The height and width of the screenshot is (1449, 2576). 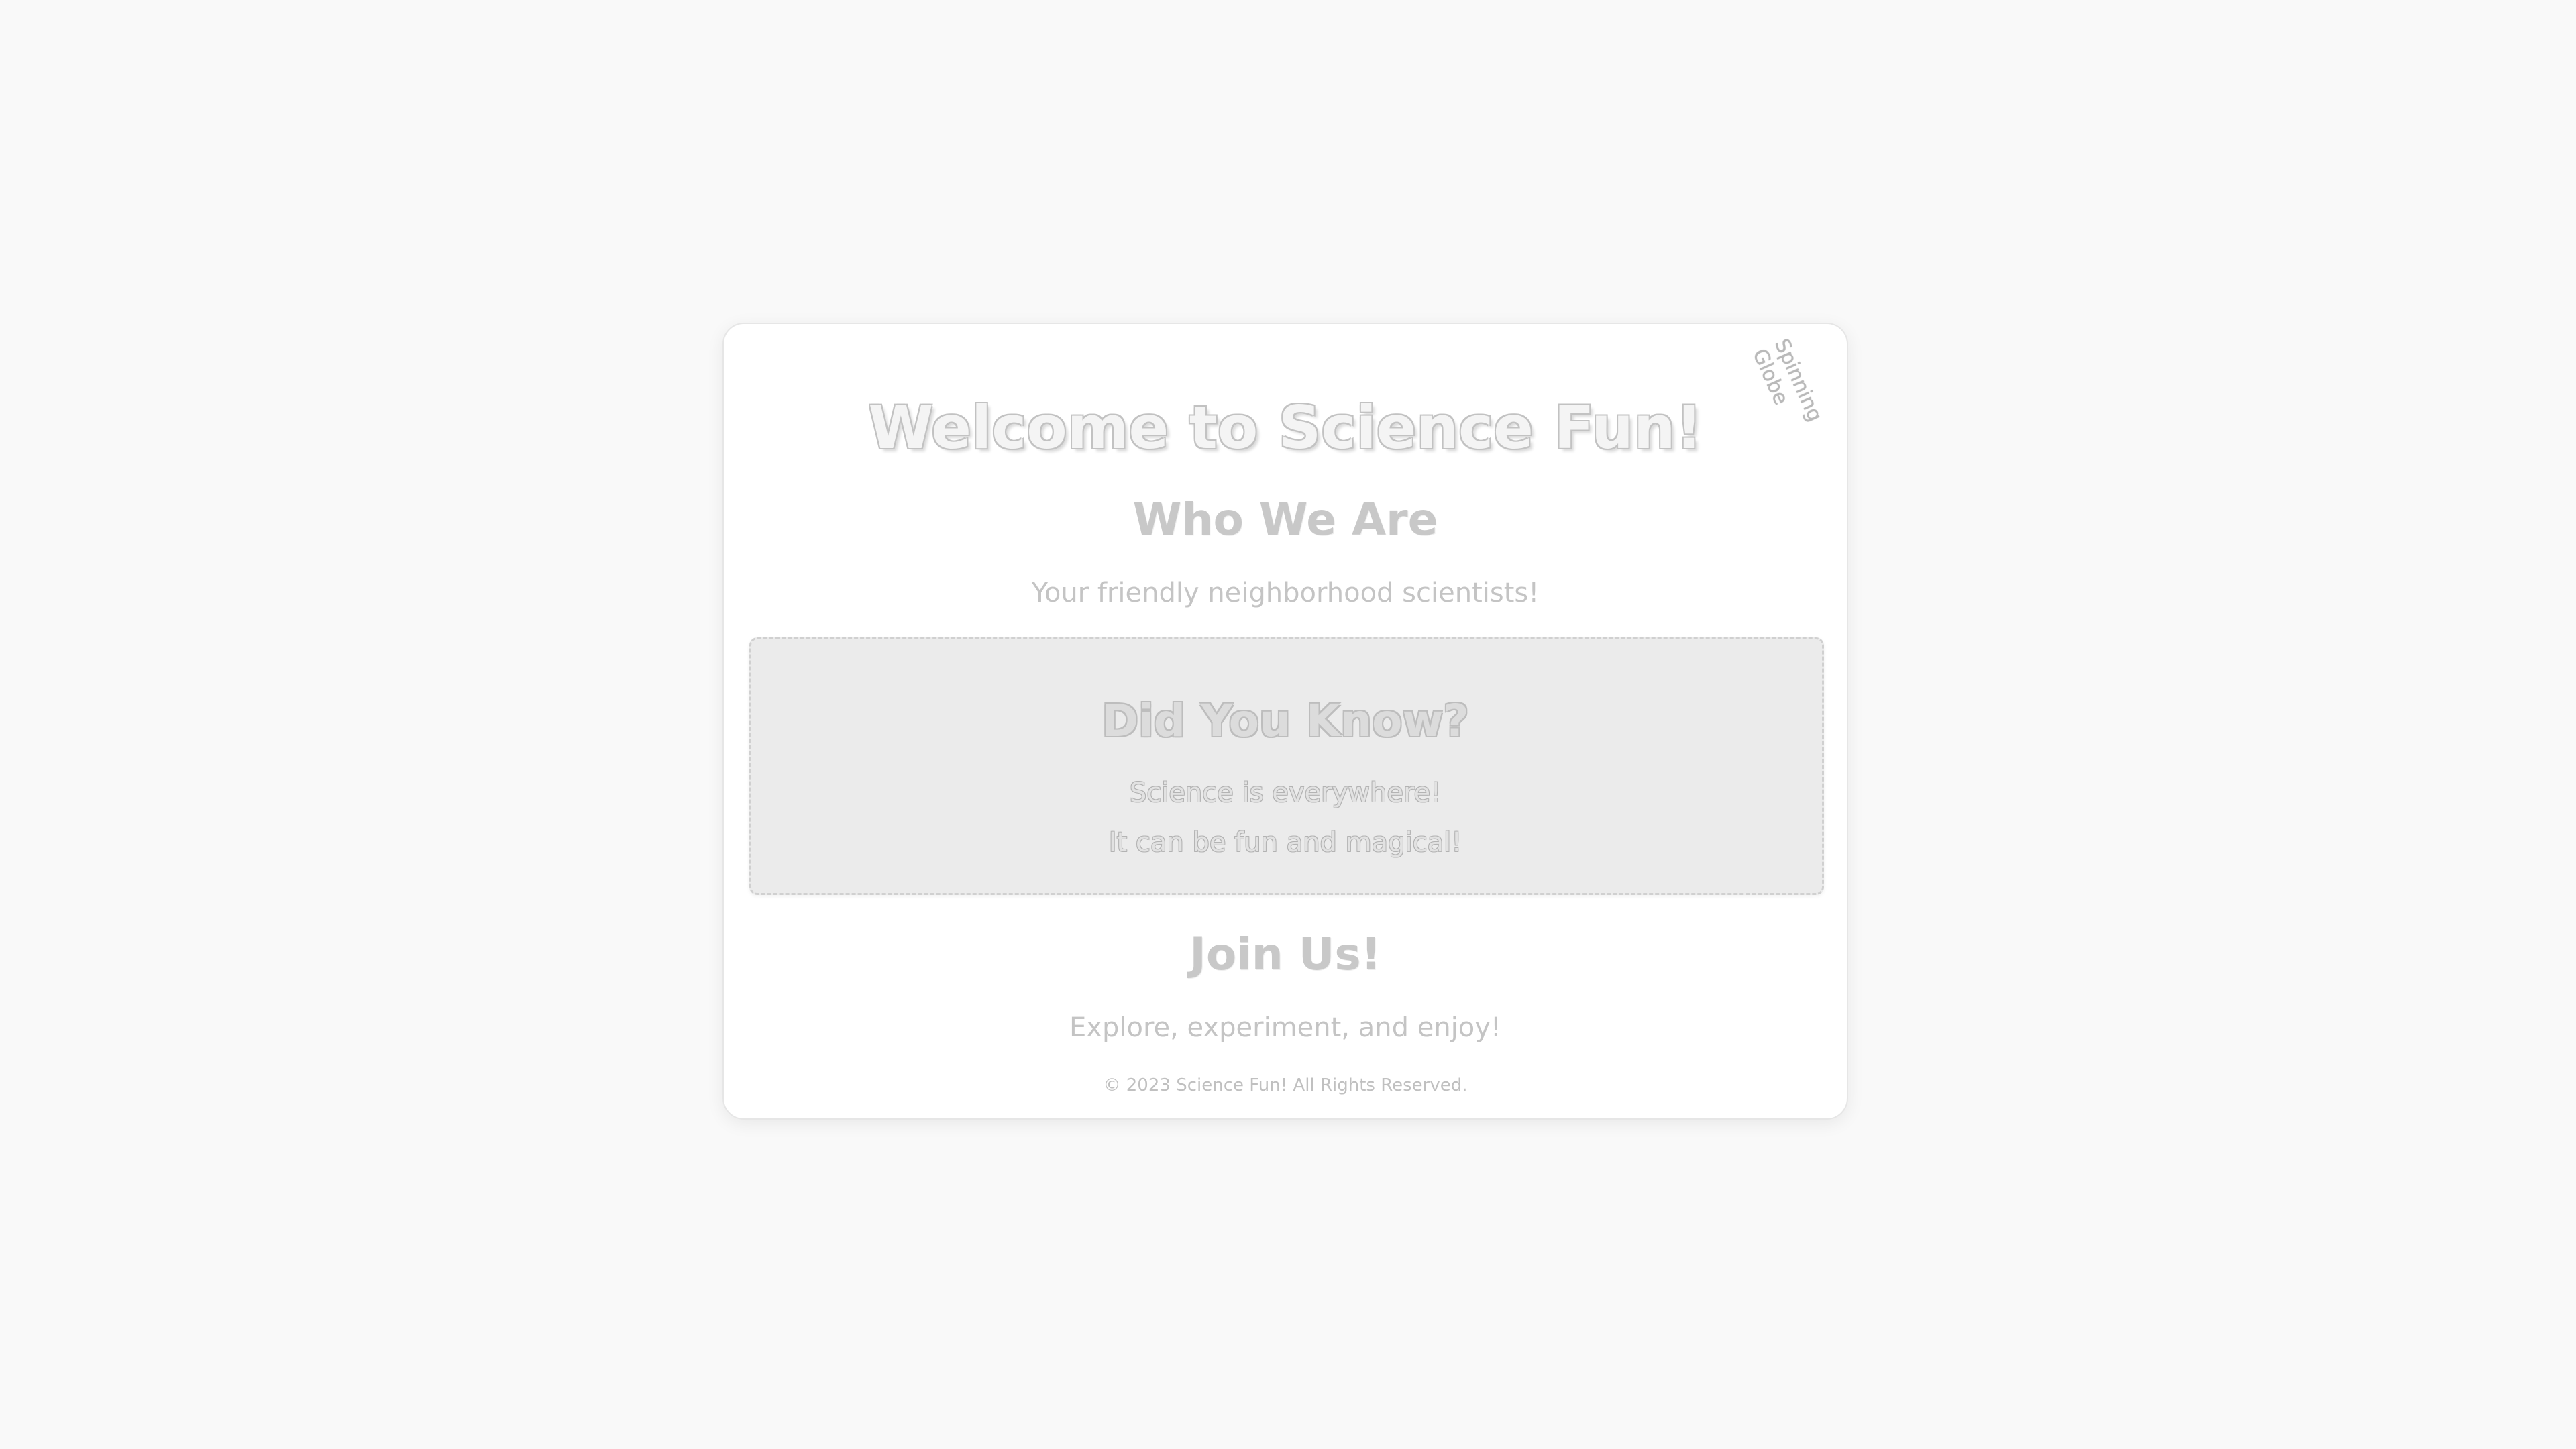 I want to click on page-title: Welcome to Science Fun!, so click(x=1285, y=427).